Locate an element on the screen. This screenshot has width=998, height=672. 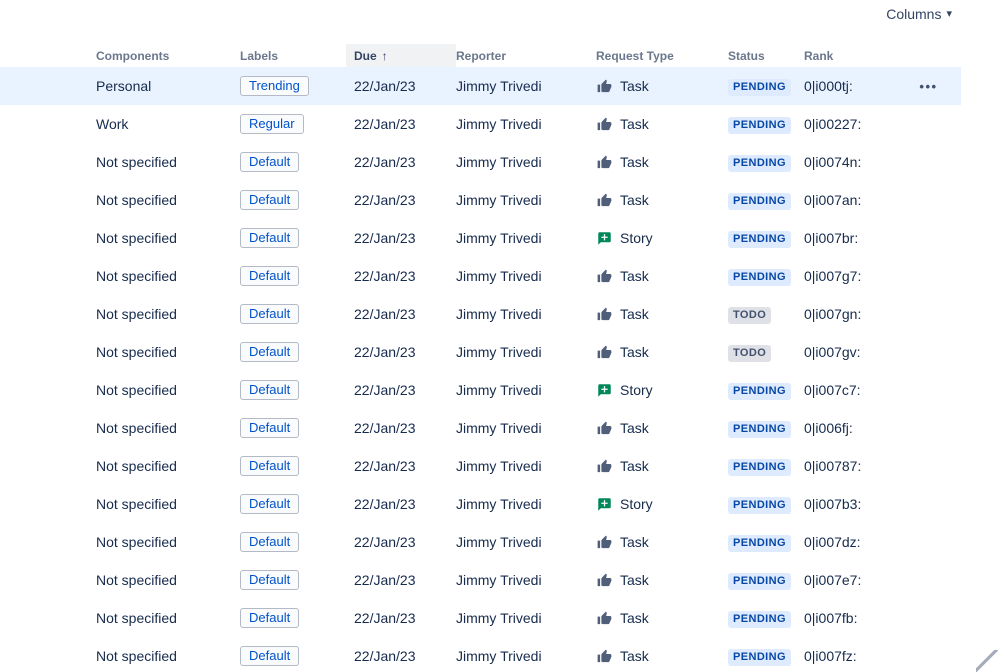
label-chip: Trending is located at coordinates (274, 86).